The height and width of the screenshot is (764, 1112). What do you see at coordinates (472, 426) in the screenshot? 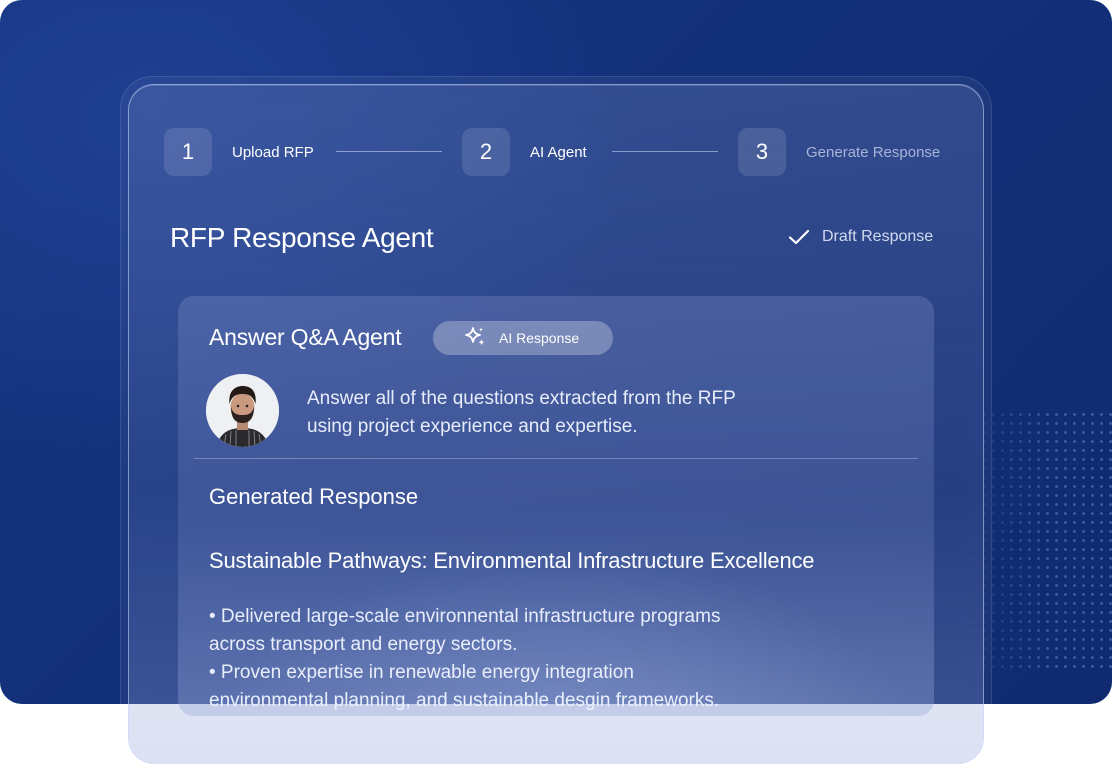
I see `instructions-line-2: using project experience and expertise.` at bounding box center [472, 426].